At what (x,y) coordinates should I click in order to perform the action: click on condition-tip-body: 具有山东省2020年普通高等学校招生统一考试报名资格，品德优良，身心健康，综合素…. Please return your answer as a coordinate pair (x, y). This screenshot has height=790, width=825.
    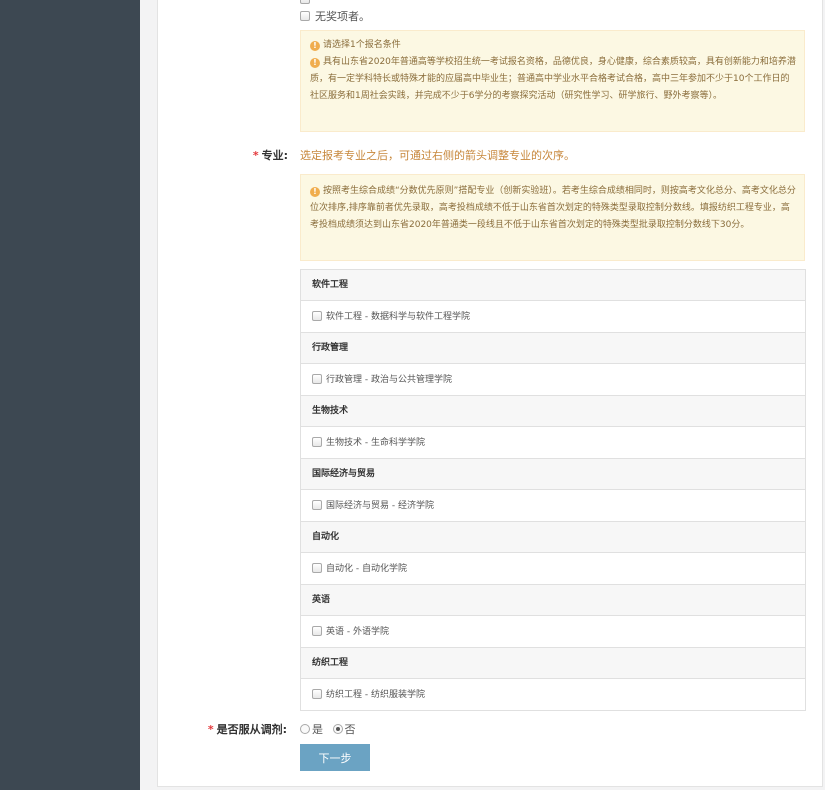
    Looking at the image, I should click on (553, 79).